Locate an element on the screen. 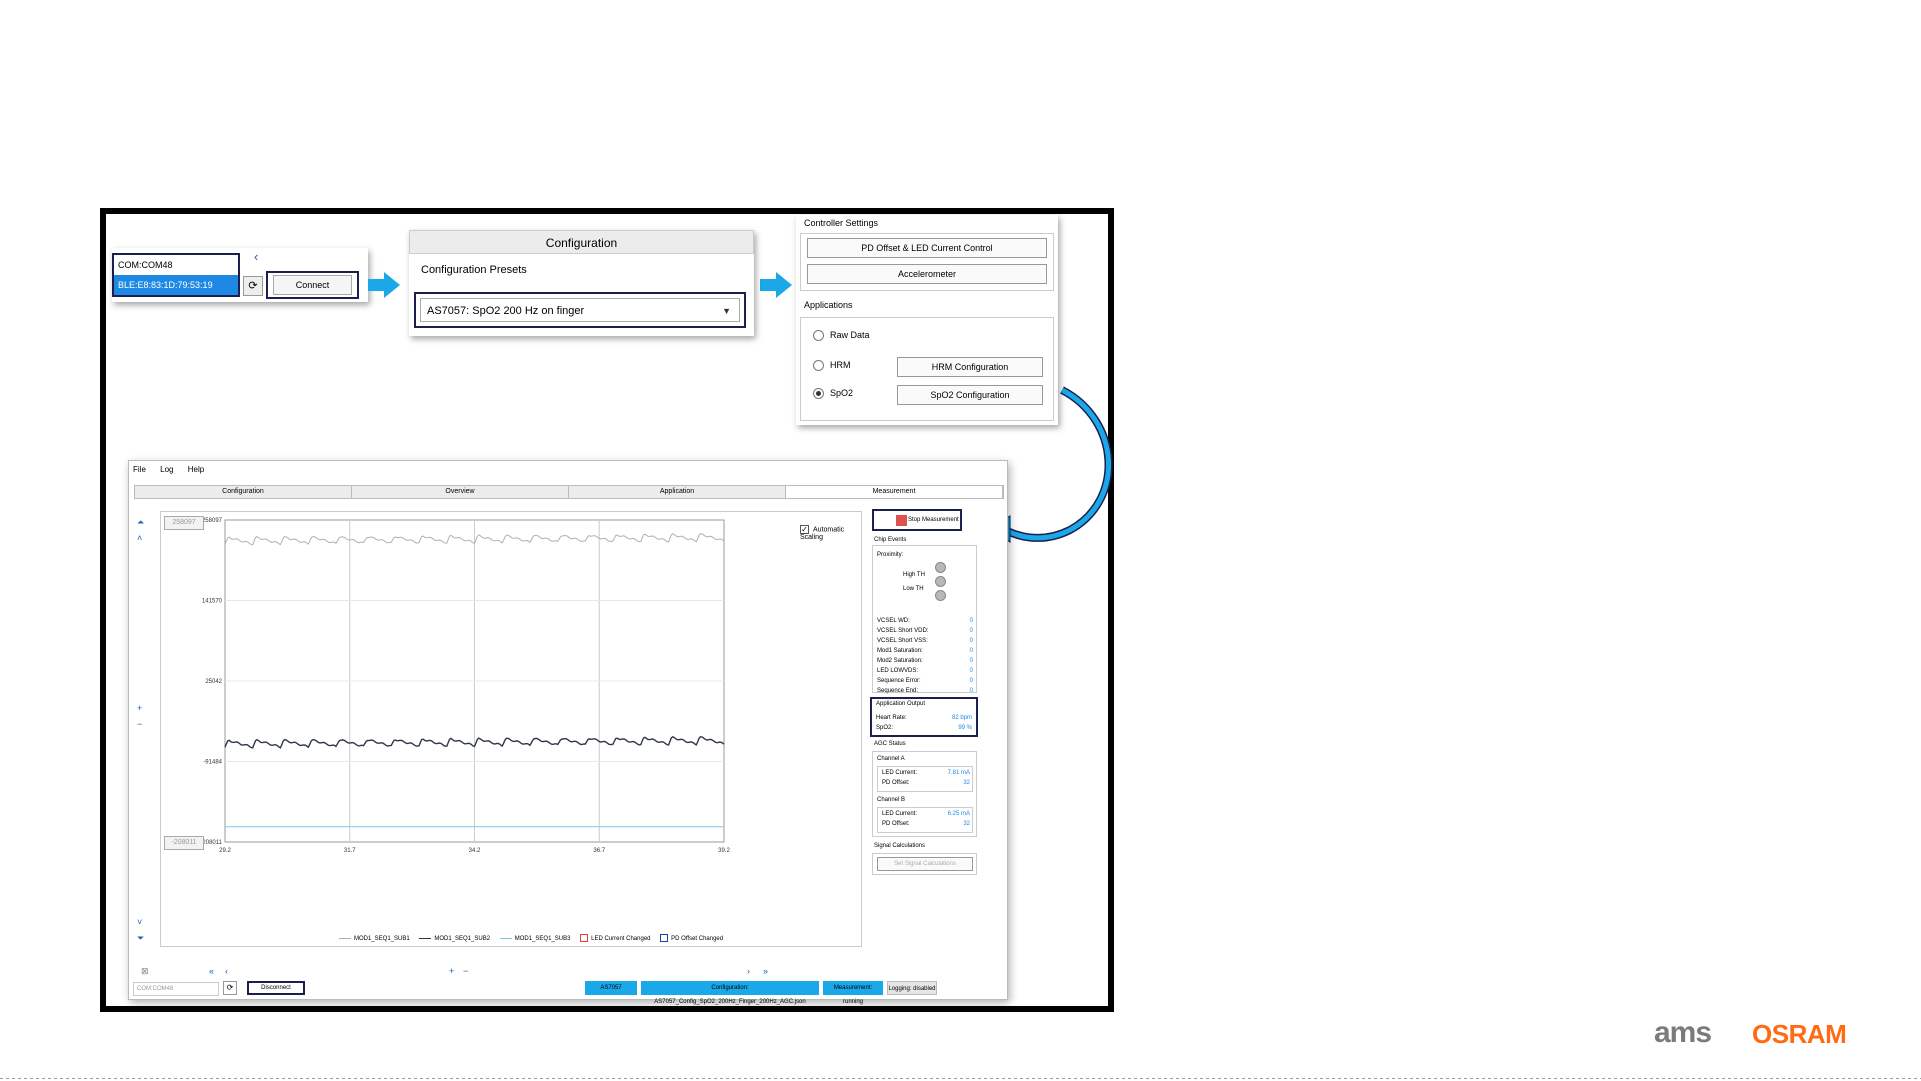 This screenshot has width=1921, height=1081. radio-selected-icon is located at coordinates (818, 394).